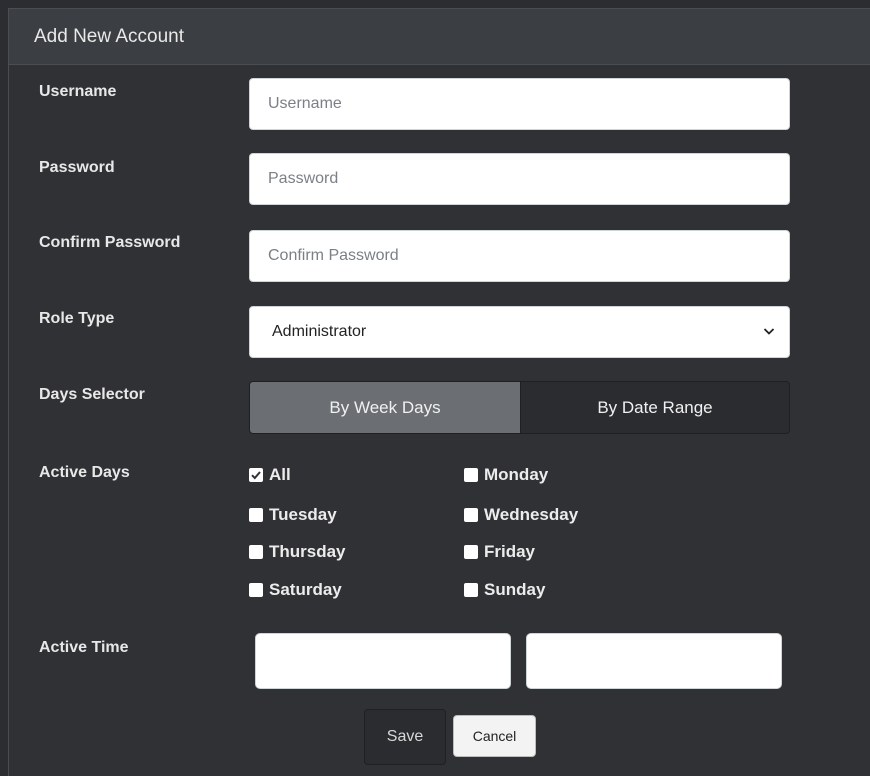 Image resolution: width=870 pixels, height=776 pixels. I want to click on day-checkbox-thursday: Thursday, so click(297, 552).